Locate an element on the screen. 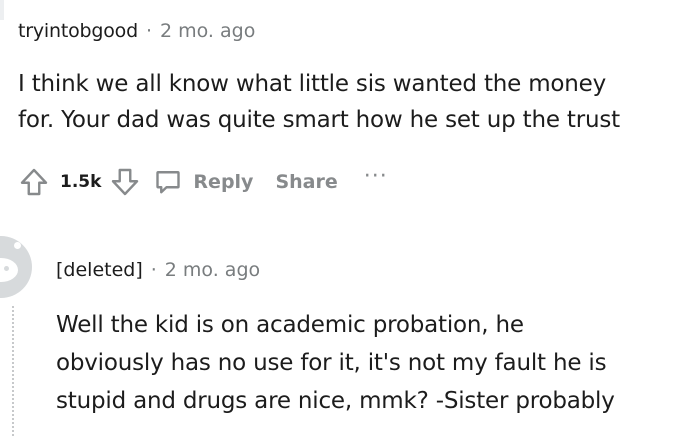 The image size is (700, 436). share-button: Share is located at coordinates (306, 182).